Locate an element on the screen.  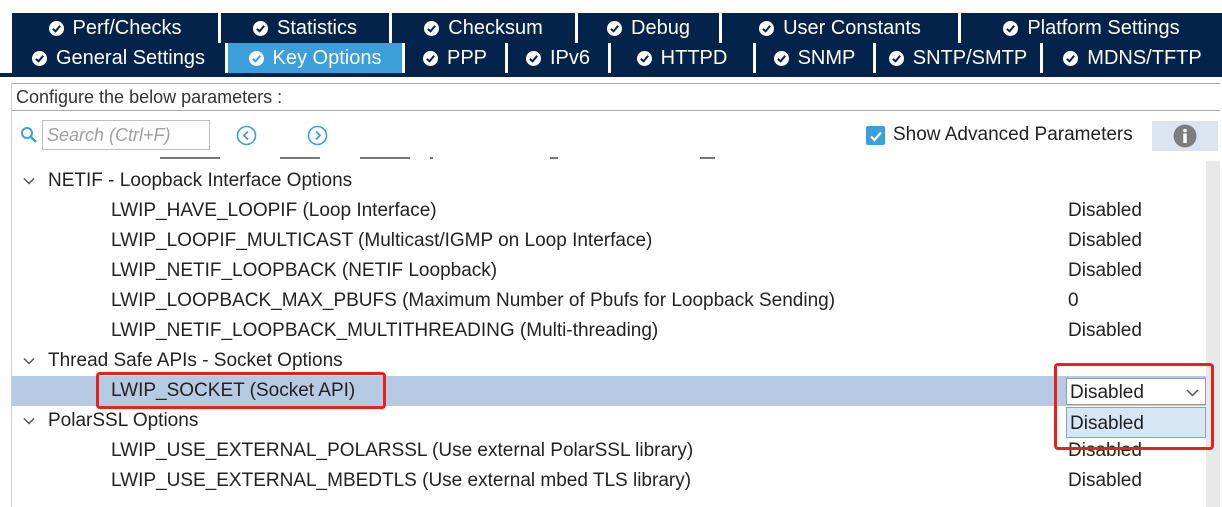
group-title: PolarSSL Options is located at coordinates (123, 420).